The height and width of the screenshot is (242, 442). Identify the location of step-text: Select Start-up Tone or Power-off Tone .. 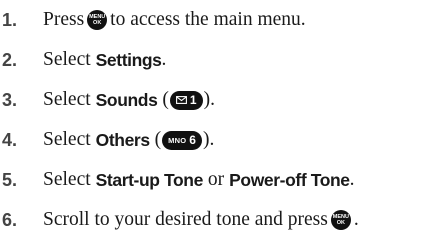
(199, 180).